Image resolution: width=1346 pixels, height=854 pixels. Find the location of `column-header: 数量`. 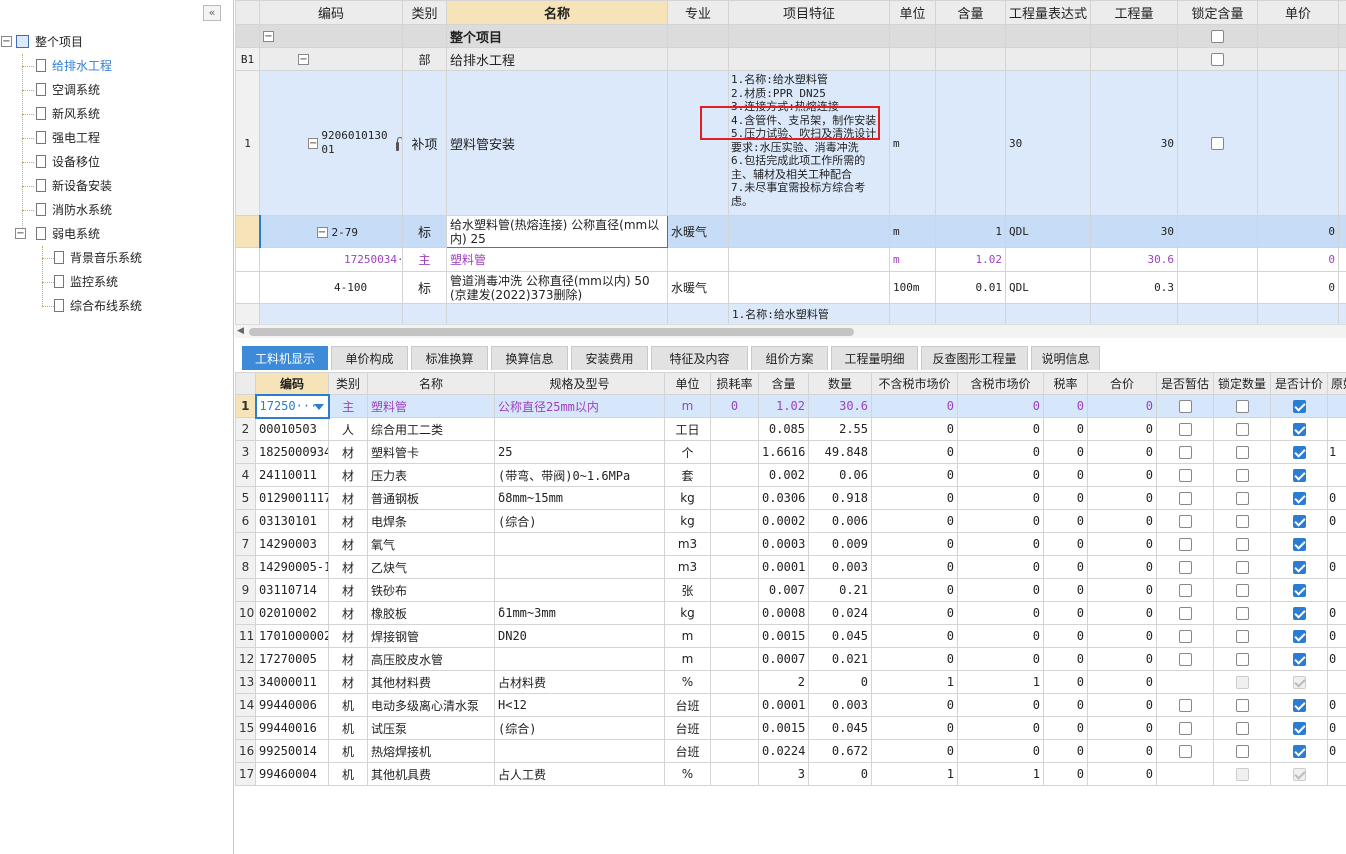

column-header: 数量 is located at coordinates (840, 383).